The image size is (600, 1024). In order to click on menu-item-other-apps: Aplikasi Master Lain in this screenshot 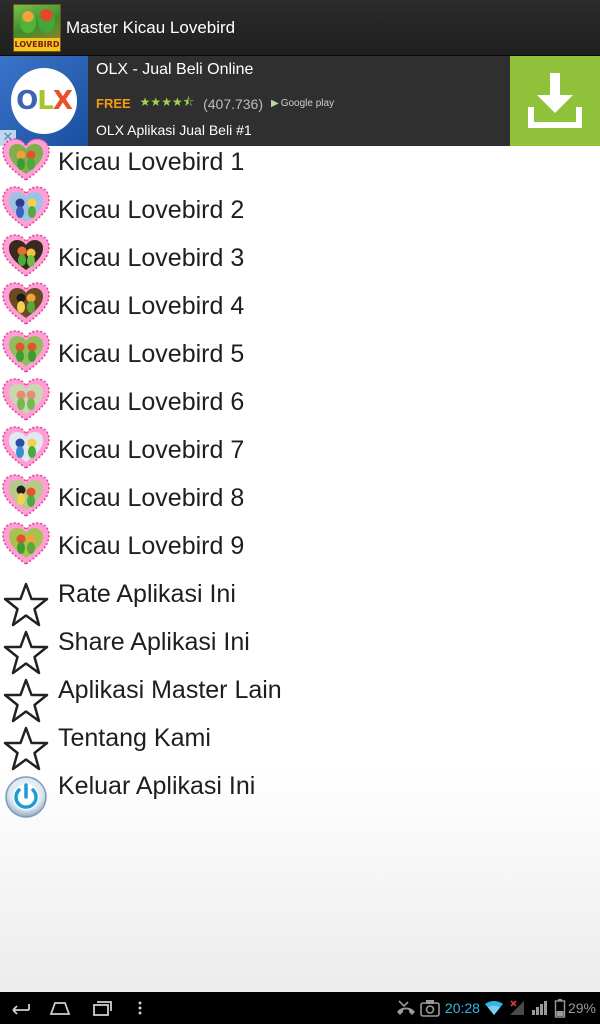, I will do `click(300, 698)`.